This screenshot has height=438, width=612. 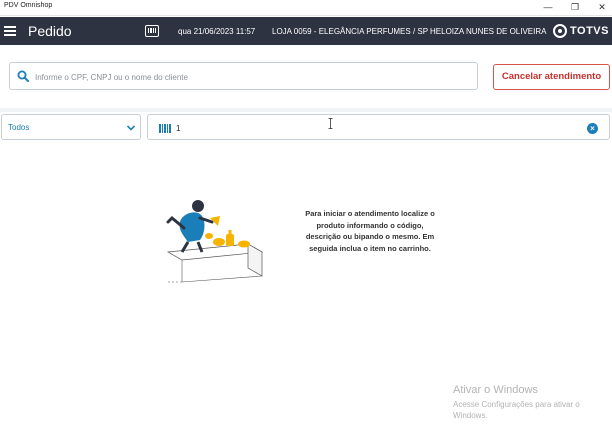 What do you see at coordinates (602, 7) in the screenshot?
I see `close-window-button: ✕` at bounding box center [602, 7].